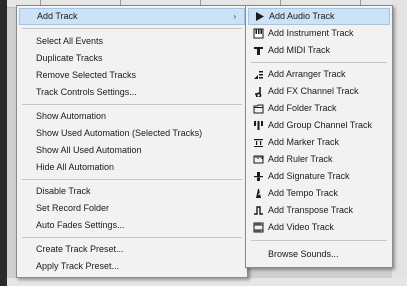 This screenshot has height=286, width=407. What do you see at coordinates (132, 58) in the screenshot?
I see `menu-item-duplicate-tracks: Duplicate Tracks` at bounding box center [132, 58].